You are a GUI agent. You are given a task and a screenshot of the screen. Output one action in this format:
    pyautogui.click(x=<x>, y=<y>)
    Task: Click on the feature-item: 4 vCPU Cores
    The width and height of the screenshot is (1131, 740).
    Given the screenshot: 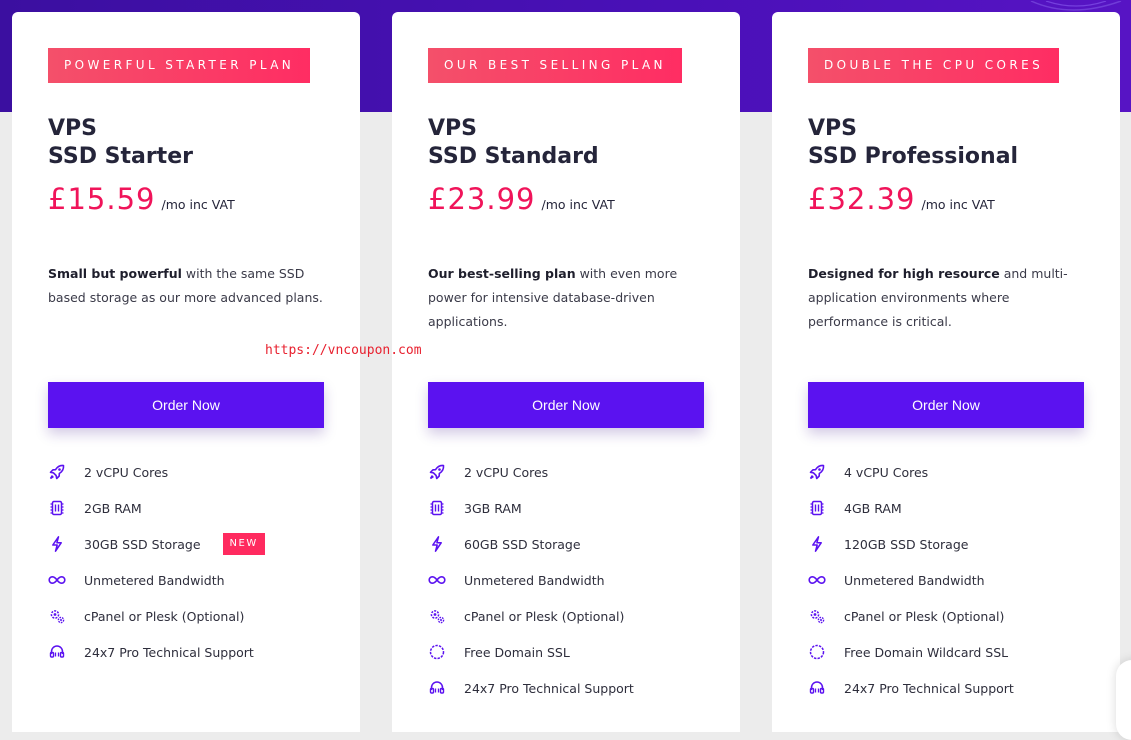 What is the action you would take?
    pyautogui.click(x=953, y=472)
    